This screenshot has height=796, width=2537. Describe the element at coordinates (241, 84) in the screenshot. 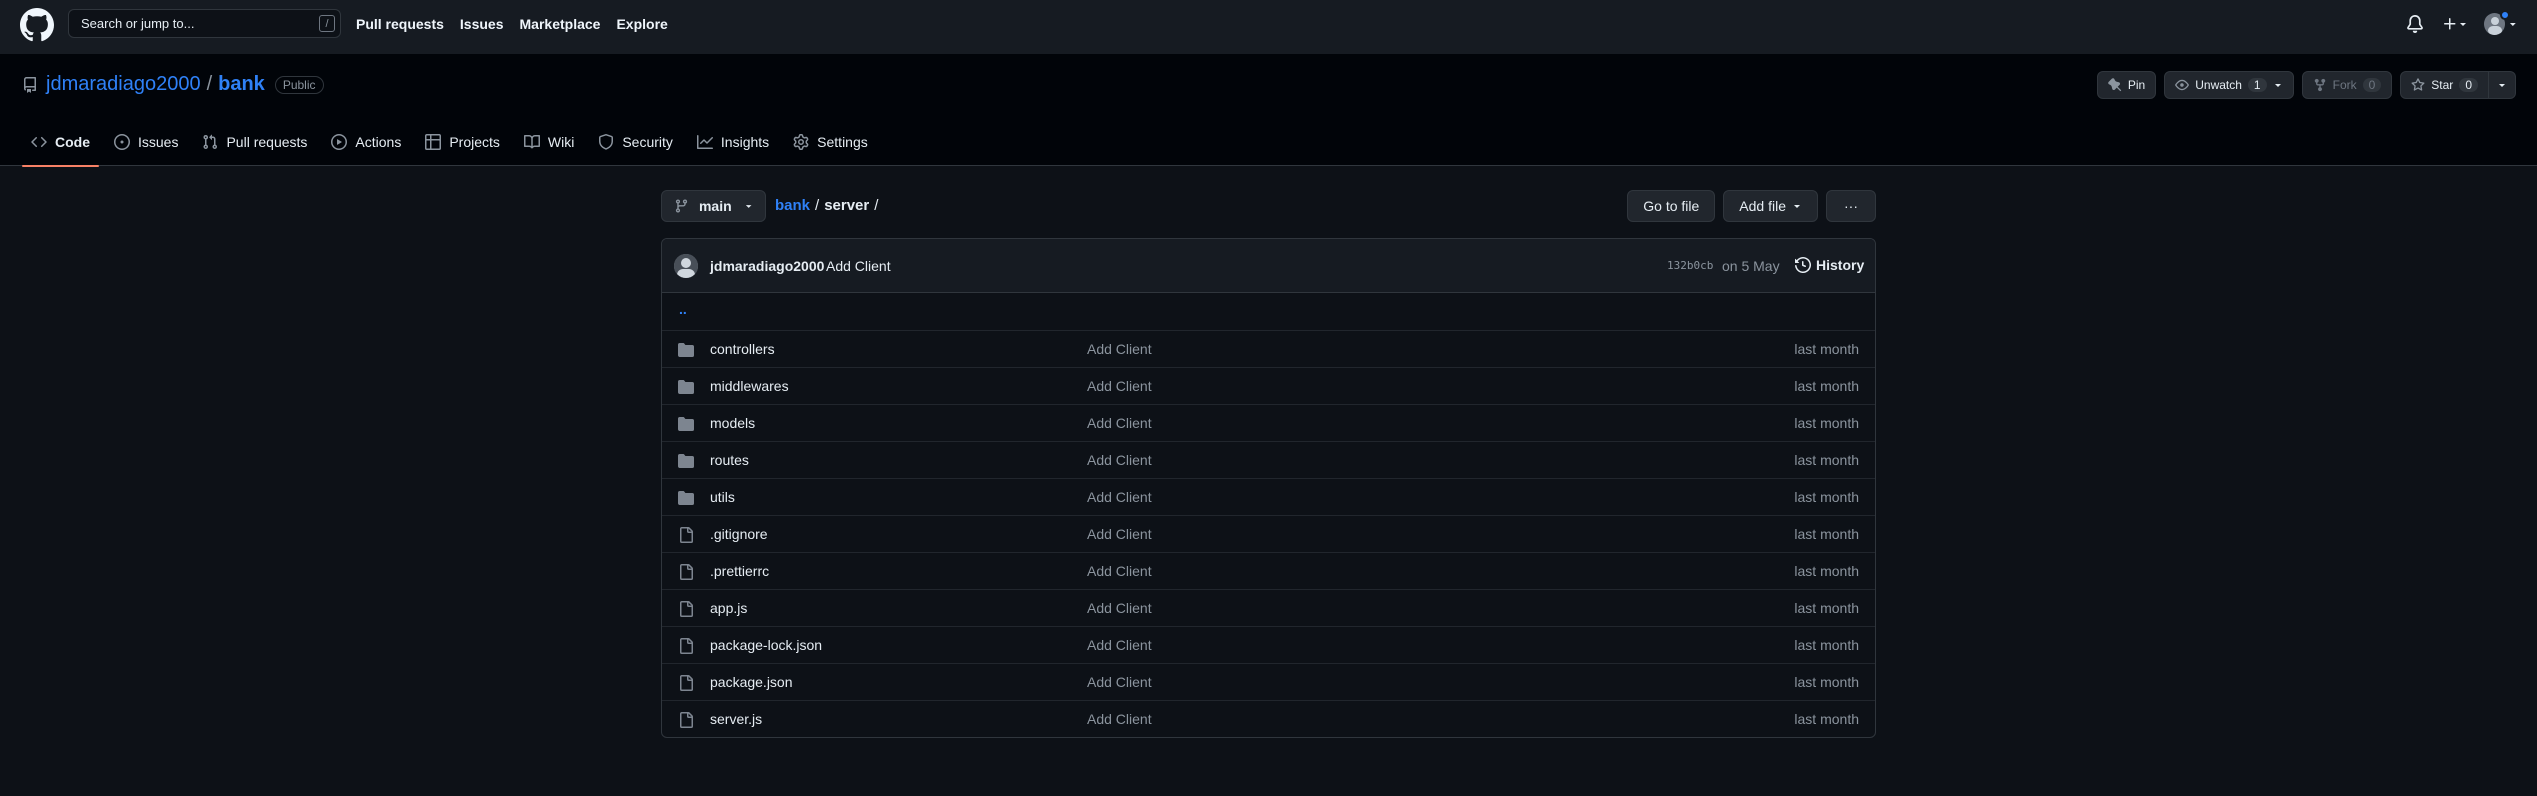

I see `repo-name-link: bank` at that location.